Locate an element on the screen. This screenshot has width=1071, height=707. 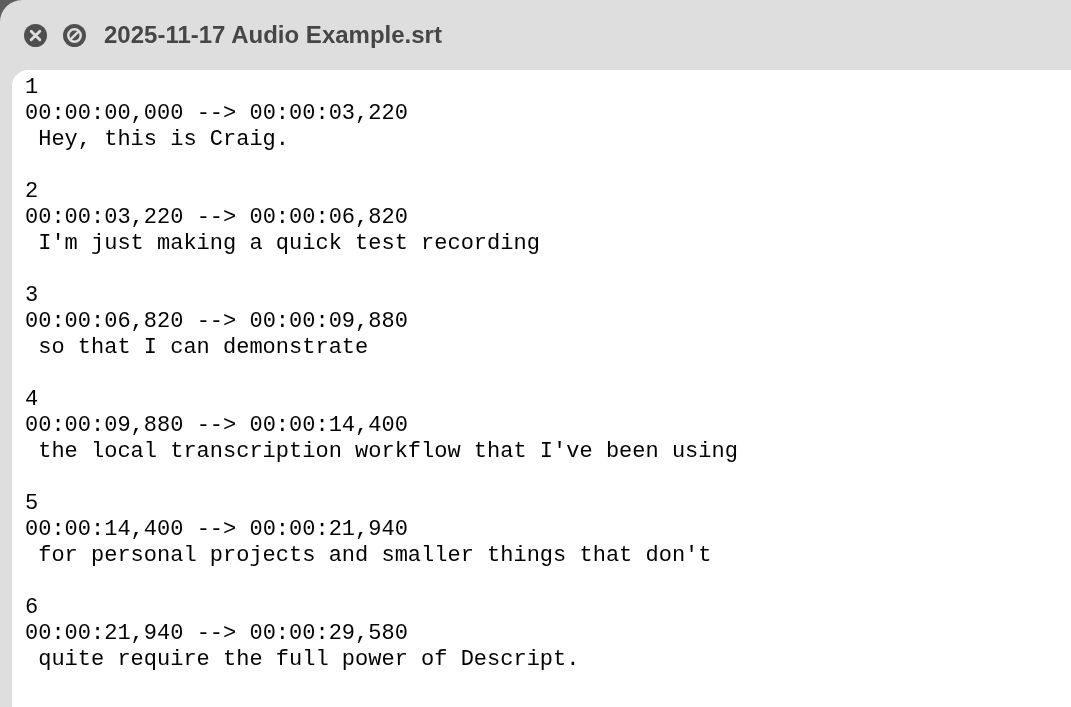
slashed-circle-button is located at coordinates (74, 35).